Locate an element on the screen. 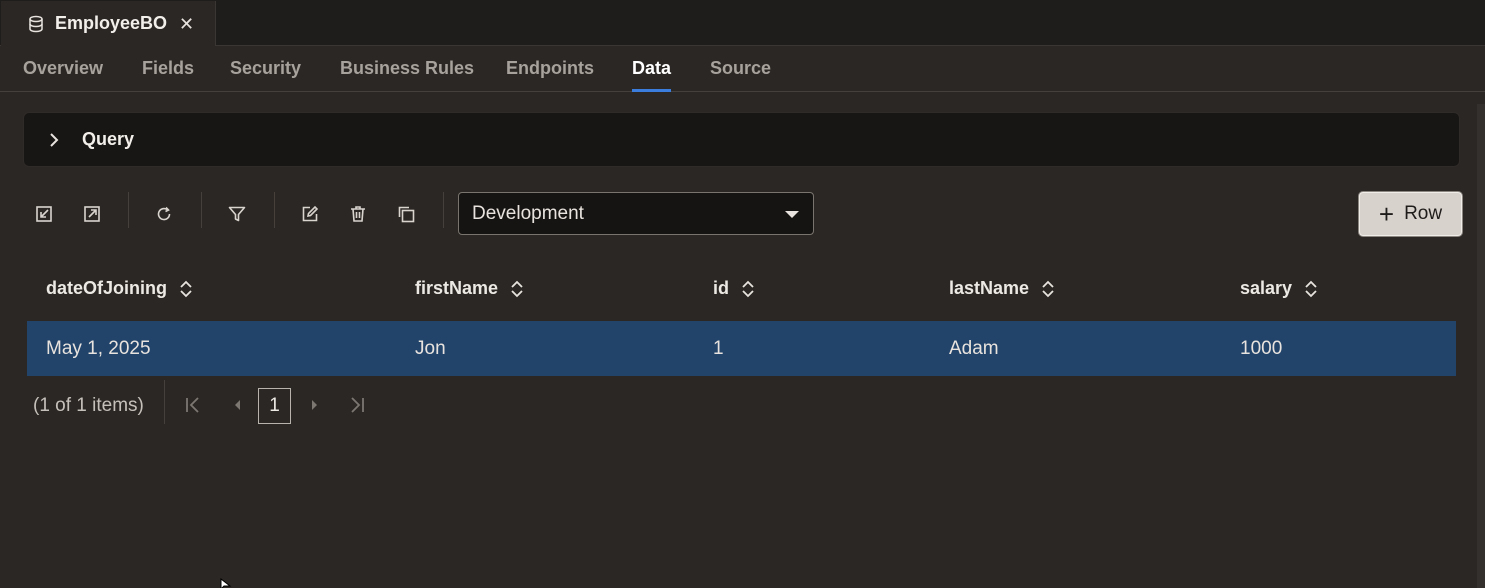 The height and width of the screenshot is (588, 1485). tab-security: Security is located at coordinates (265, 75).